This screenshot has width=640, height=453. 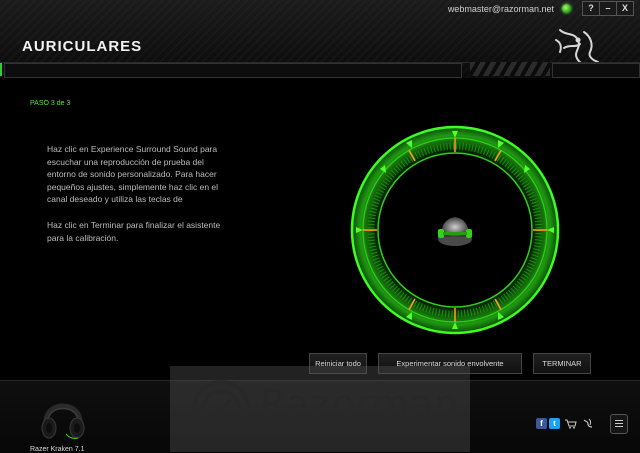 I want to click on headset-image, so click(x=63, y=416).